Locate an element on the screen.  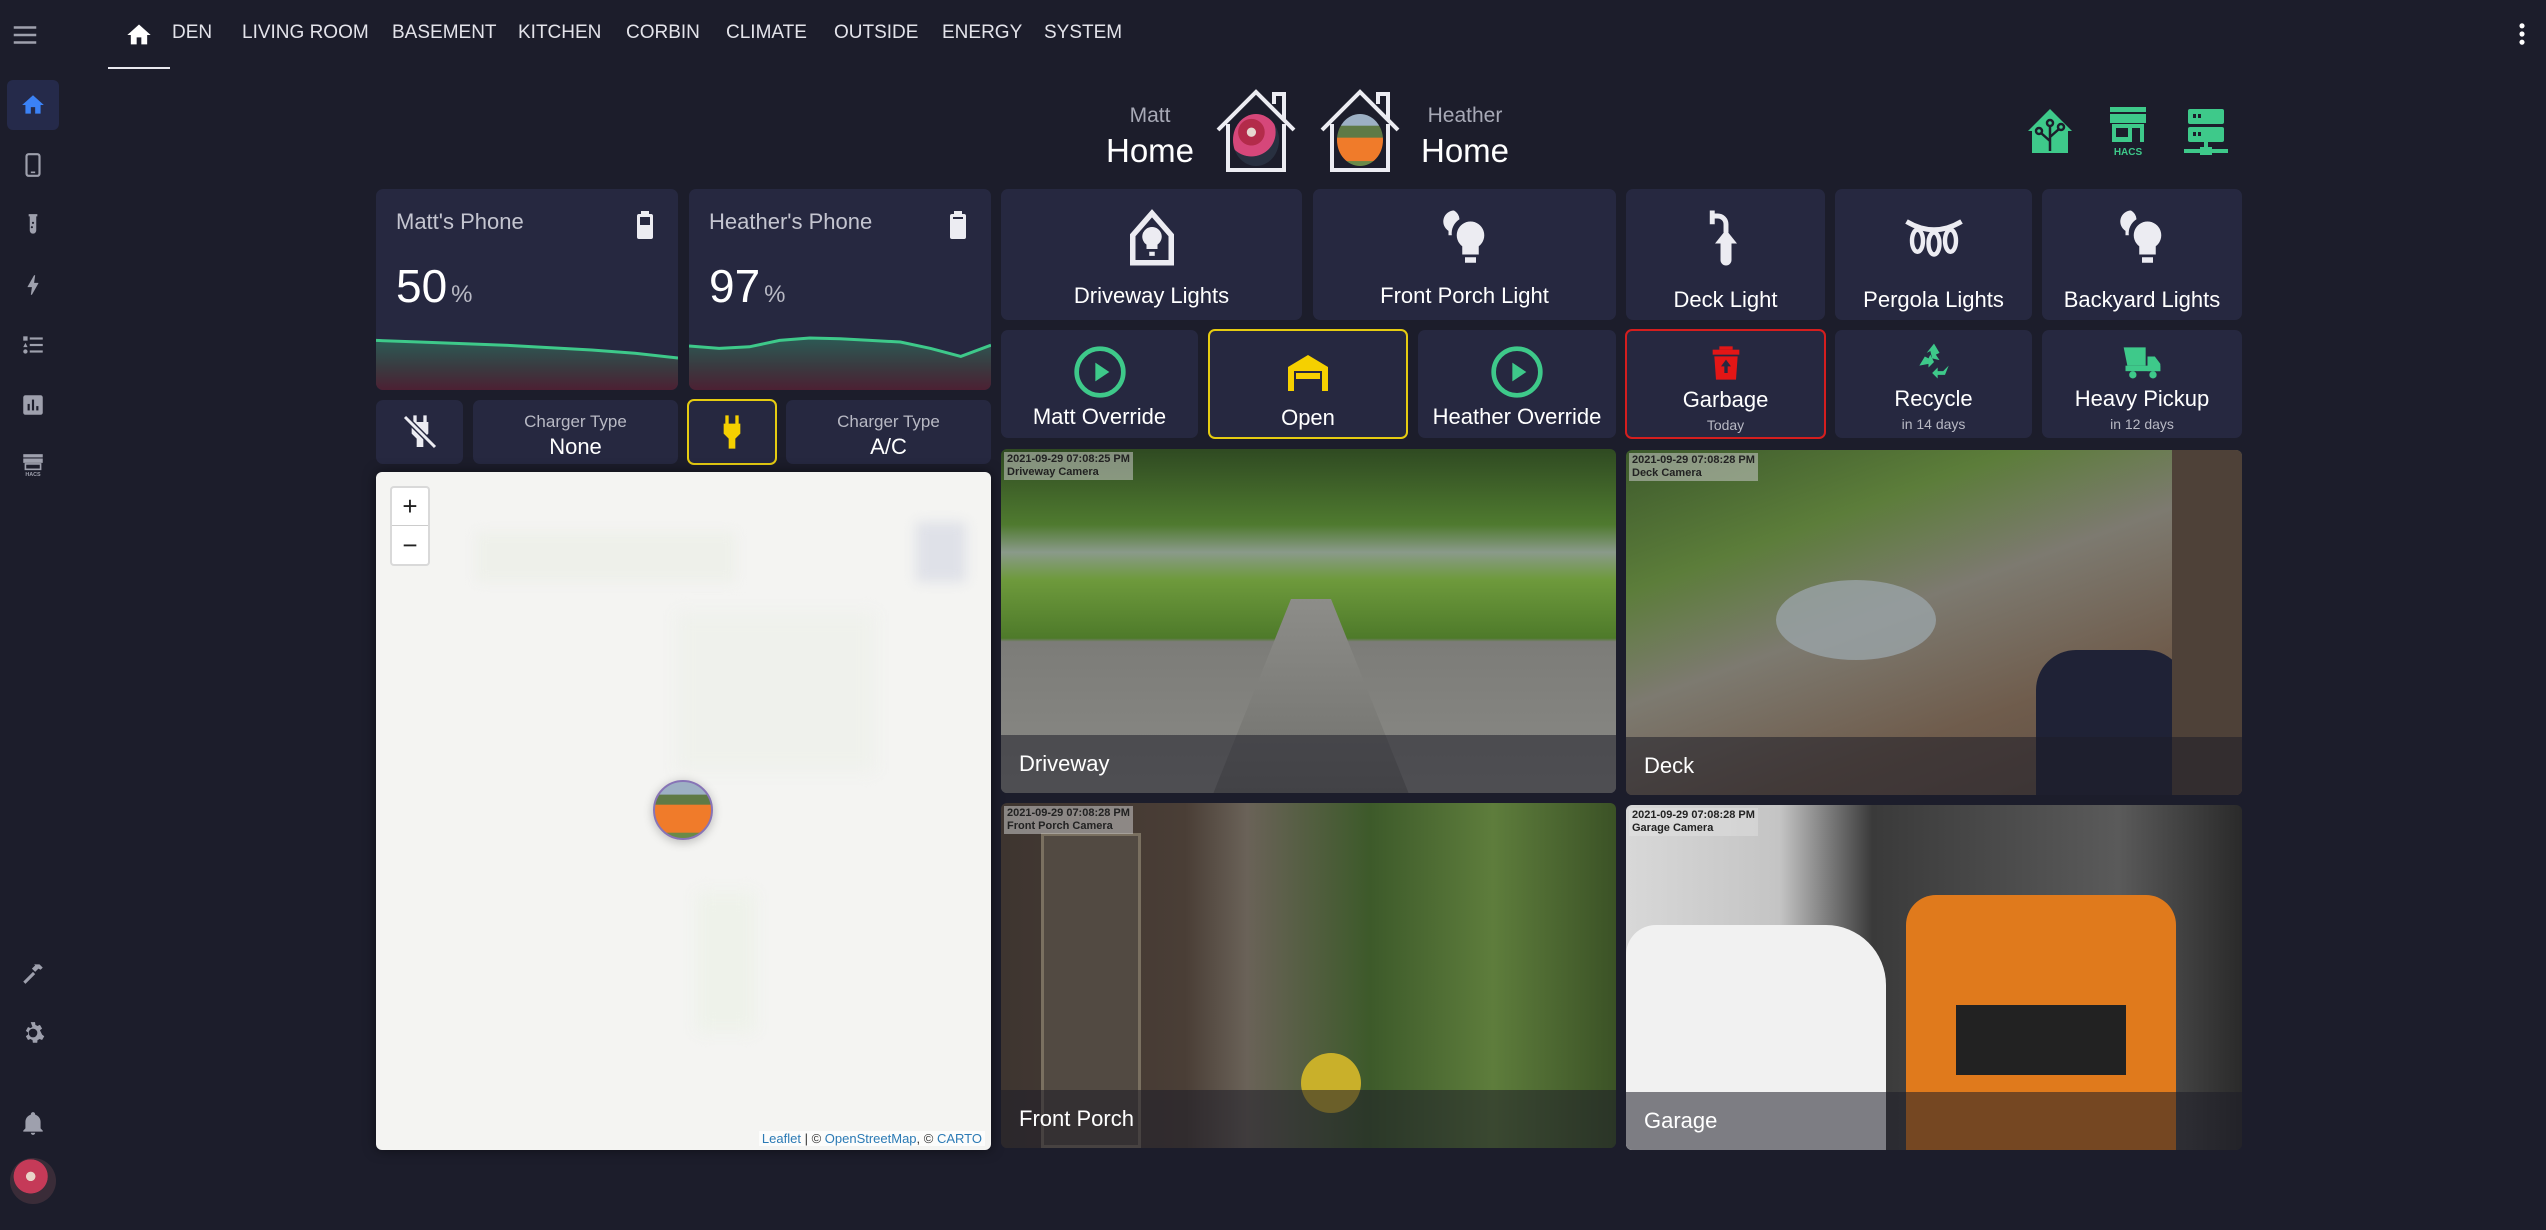
play-circle-icon is located at coordinates (1099, 372).